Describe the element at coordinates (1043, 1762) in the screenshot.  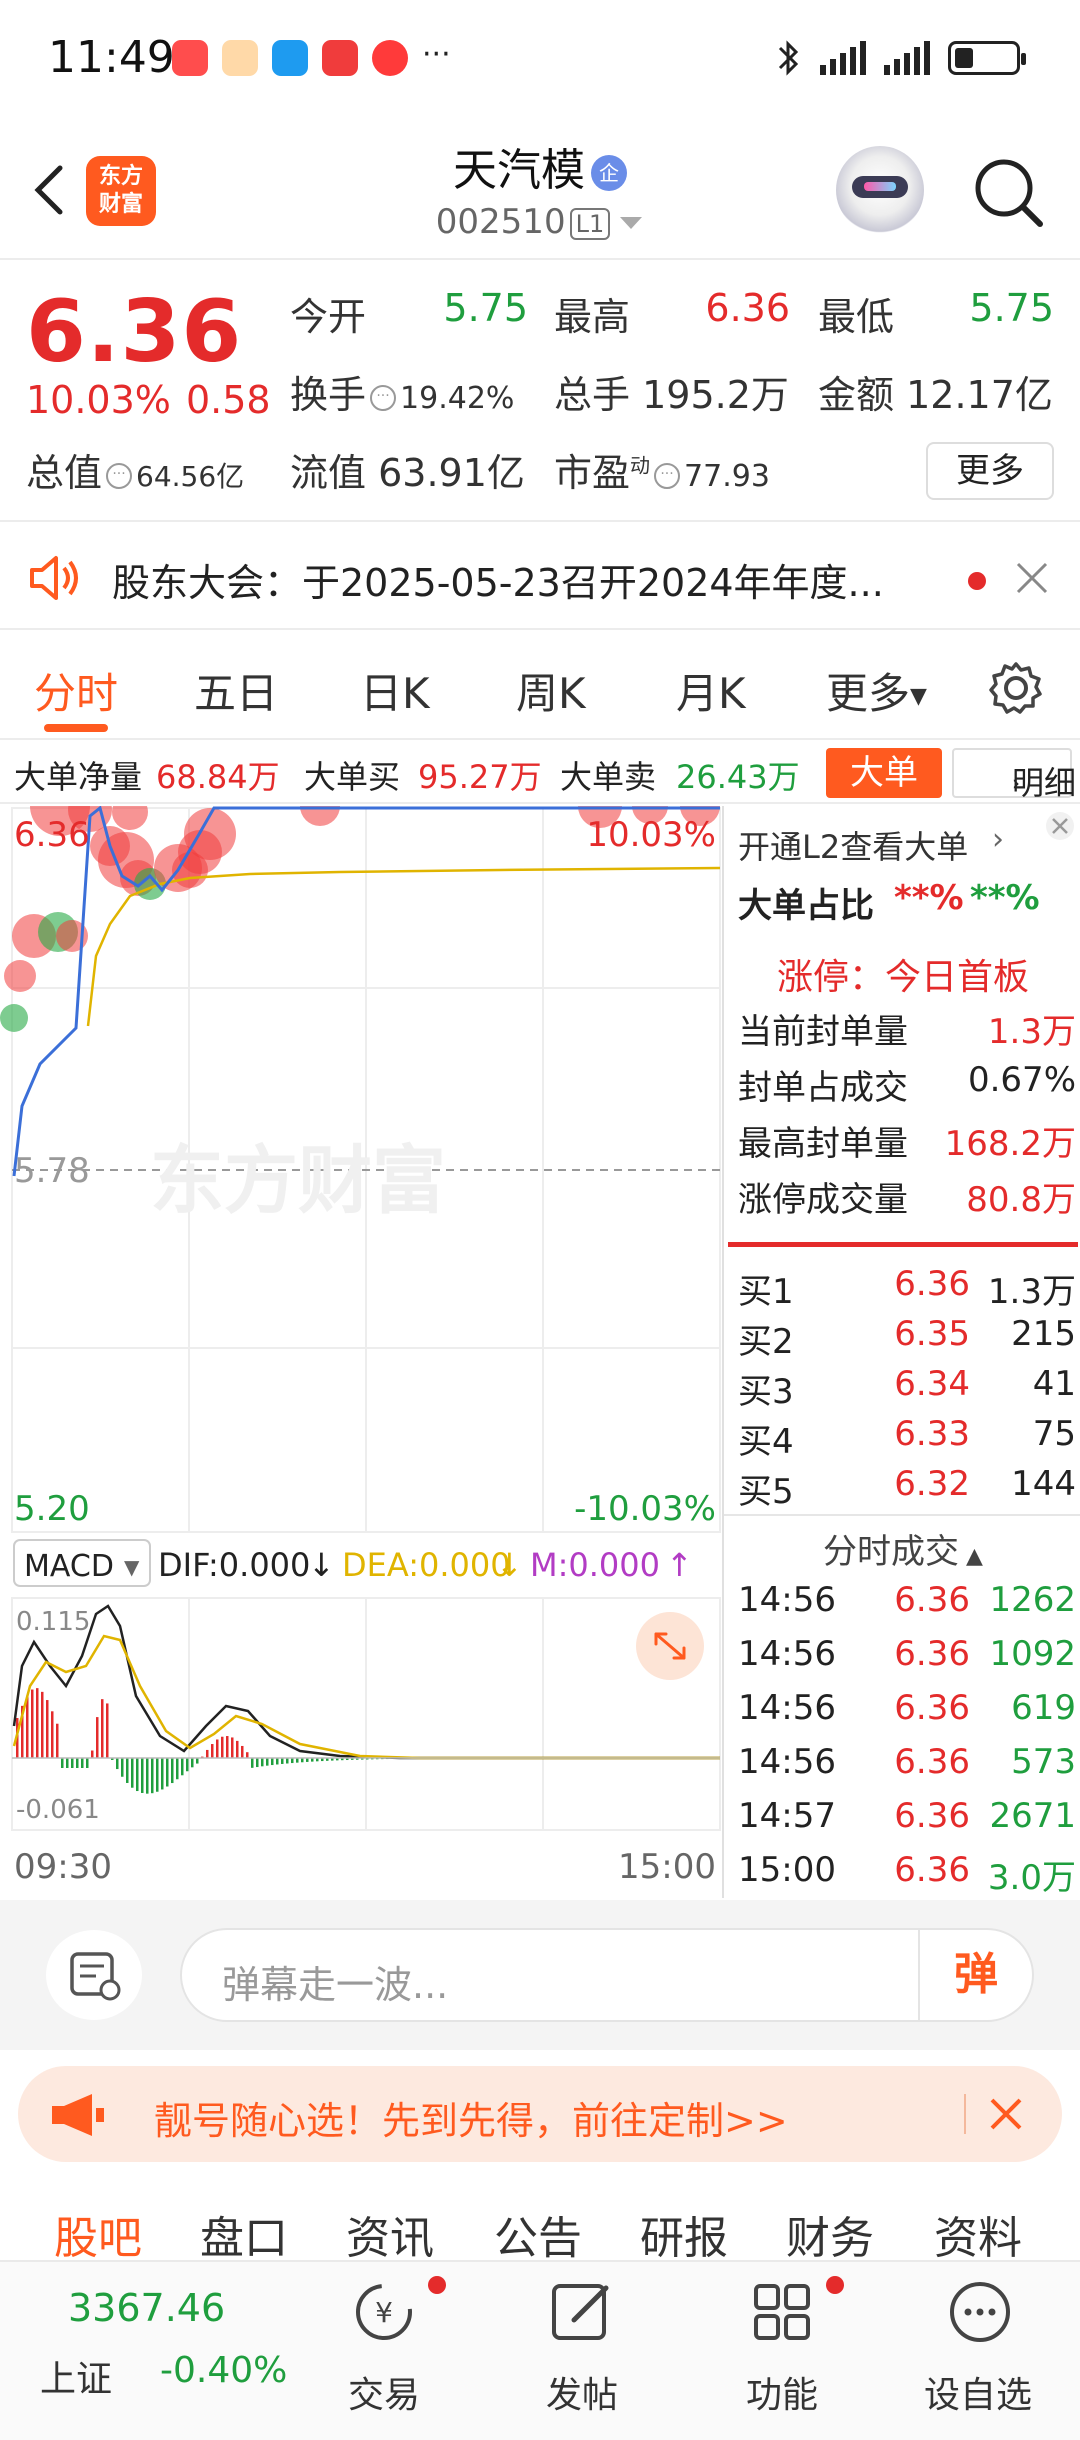
I see `trade-volume: 573` at that location.